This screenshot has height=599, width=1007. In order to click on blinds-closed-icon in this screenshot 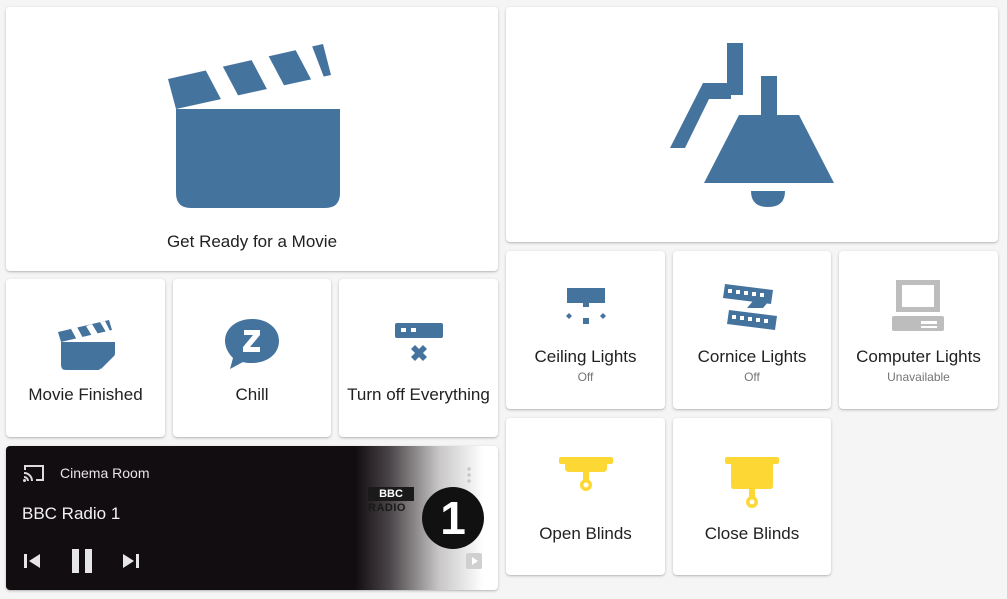, I will do `click(752, 484)`.